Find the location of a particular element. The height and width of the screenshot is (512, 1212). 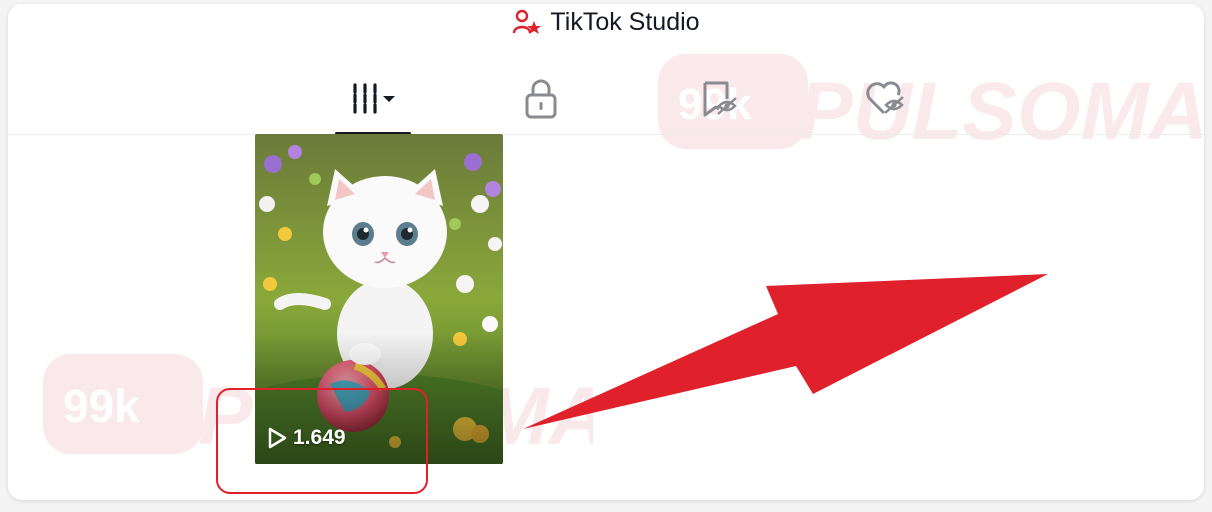

tab-hidden-likes is located at coordinates (886, 99).